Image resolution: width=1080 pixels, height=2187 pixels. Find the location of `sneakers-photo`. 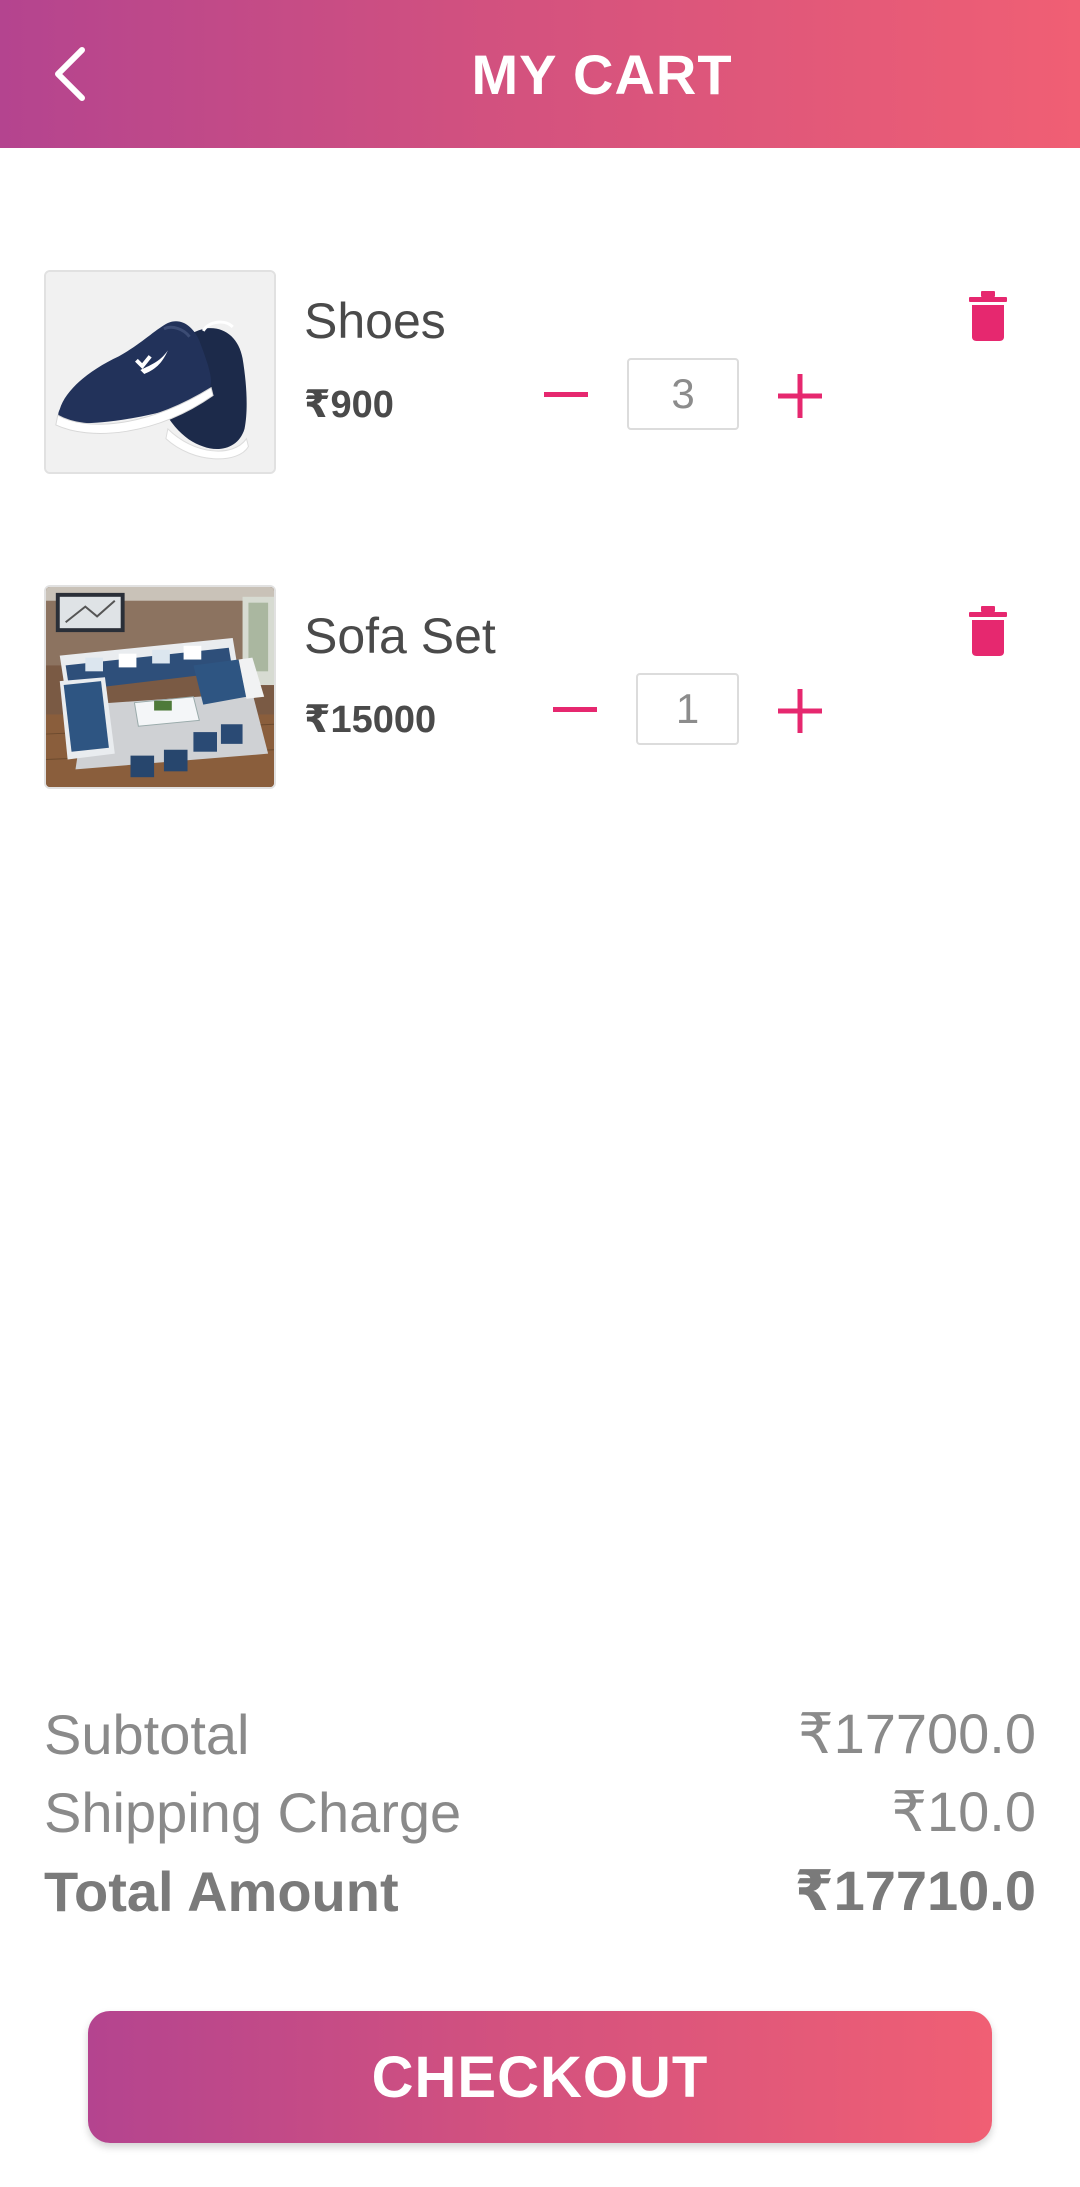

sneakers-photo is located at coordinates (160, 372).